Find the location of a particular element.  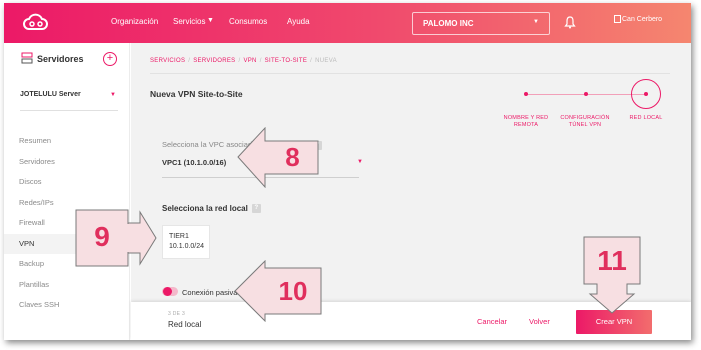

callout-number-9: 9 is located at coordinates (102, 236).